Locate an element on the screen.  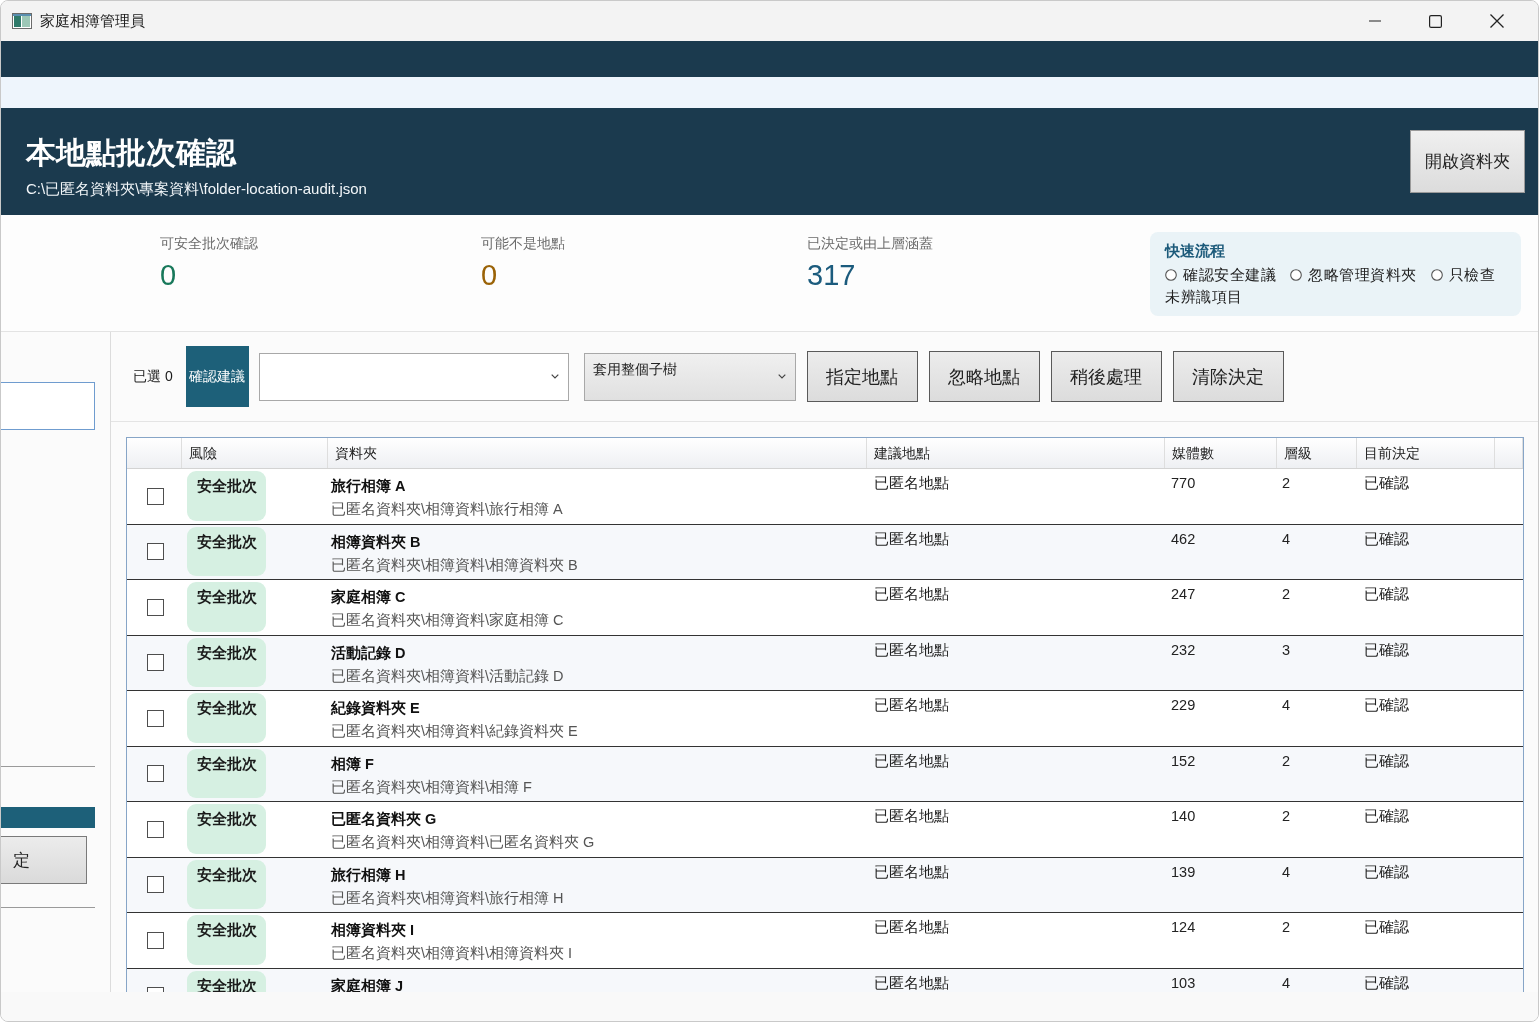
card-title: 快速流程 is located at coordinates (1195, 251).